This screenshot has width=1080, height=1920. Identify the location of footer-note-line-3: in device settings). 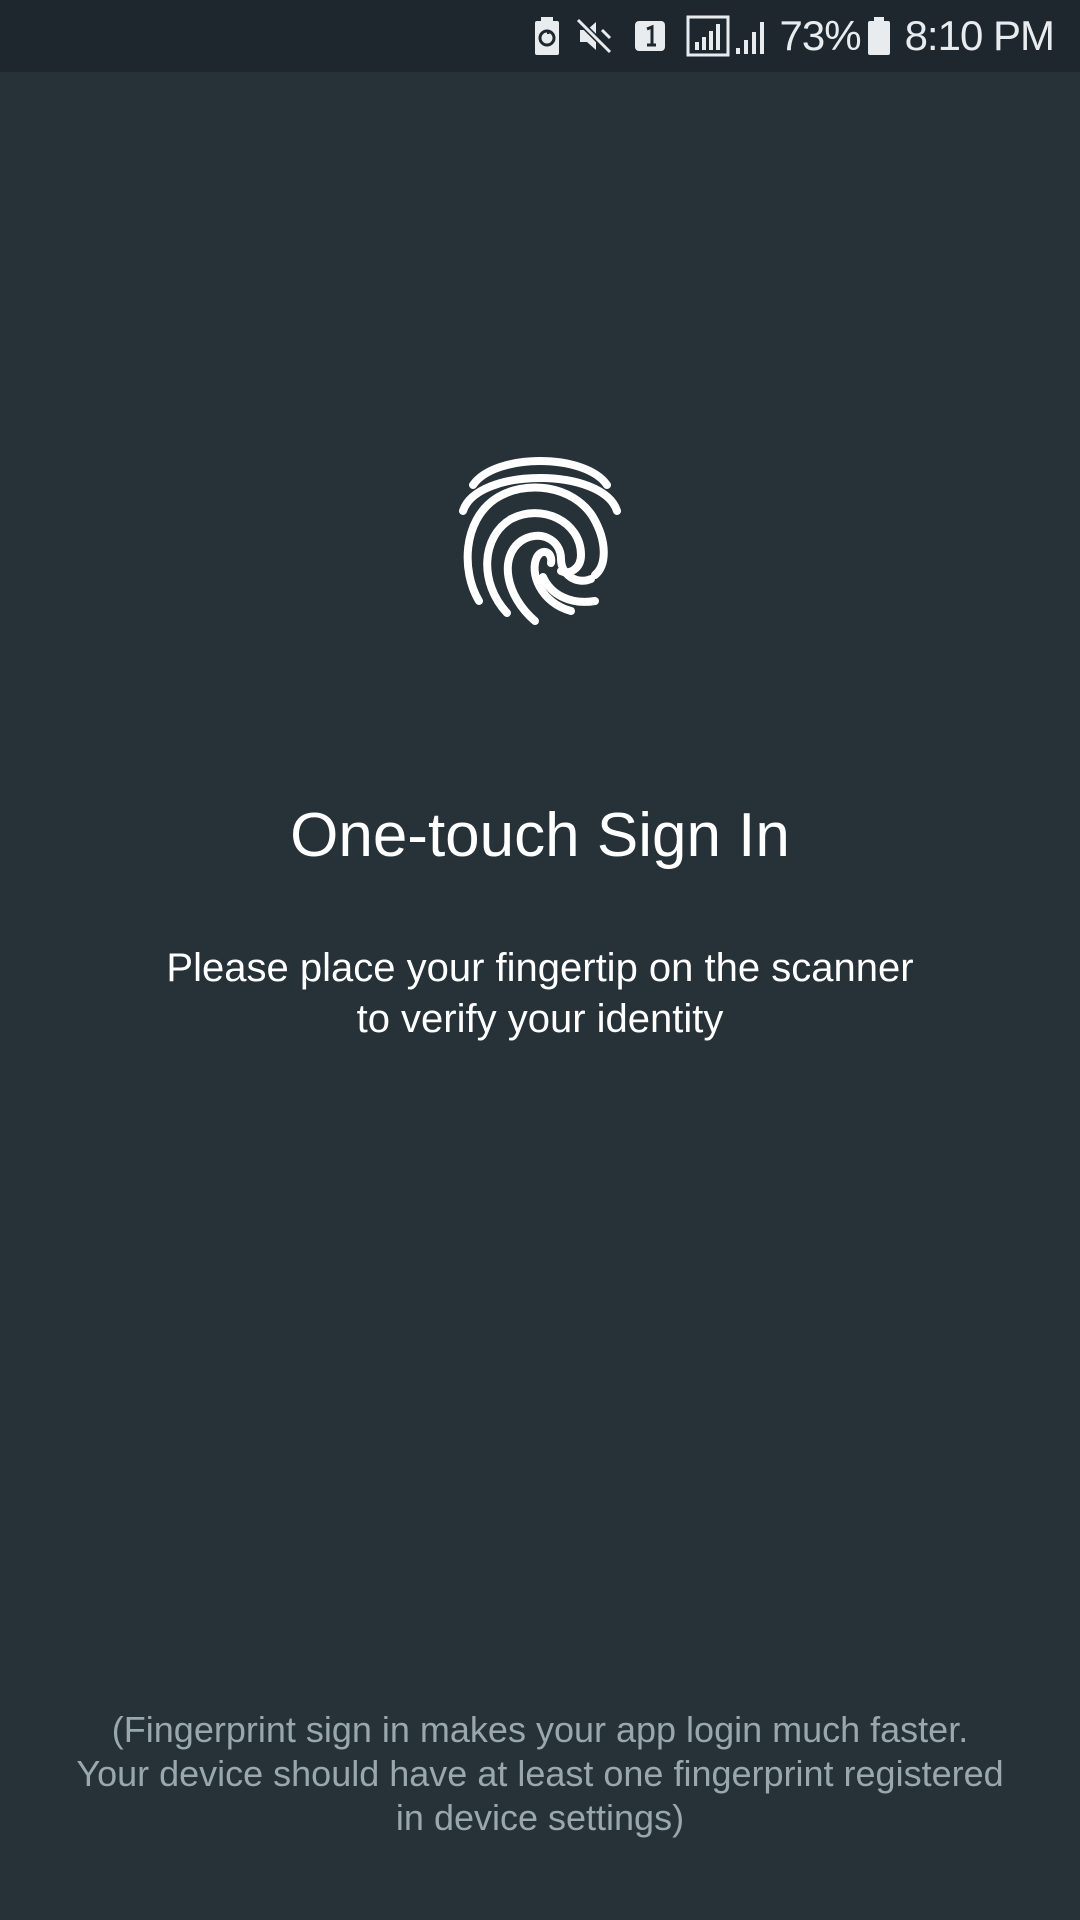
(540, 1817).